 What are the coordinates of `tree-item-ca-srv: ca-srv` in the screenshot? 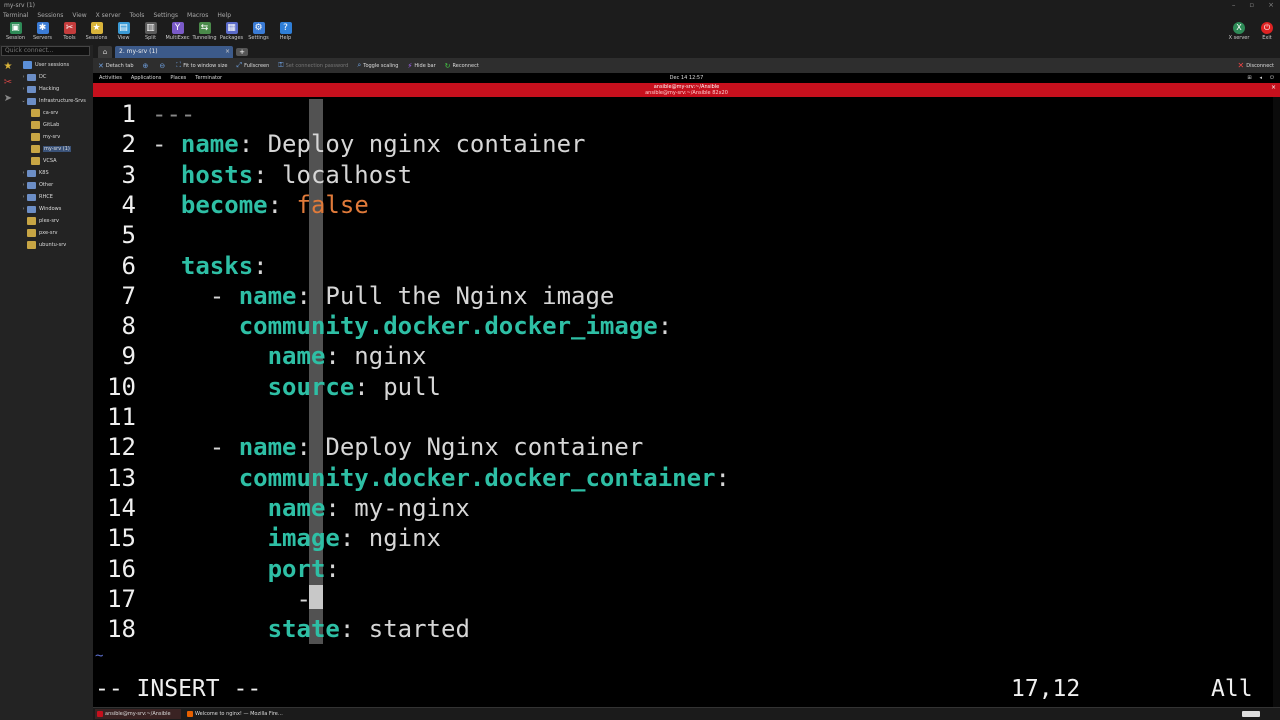 It's located at (54, 113).